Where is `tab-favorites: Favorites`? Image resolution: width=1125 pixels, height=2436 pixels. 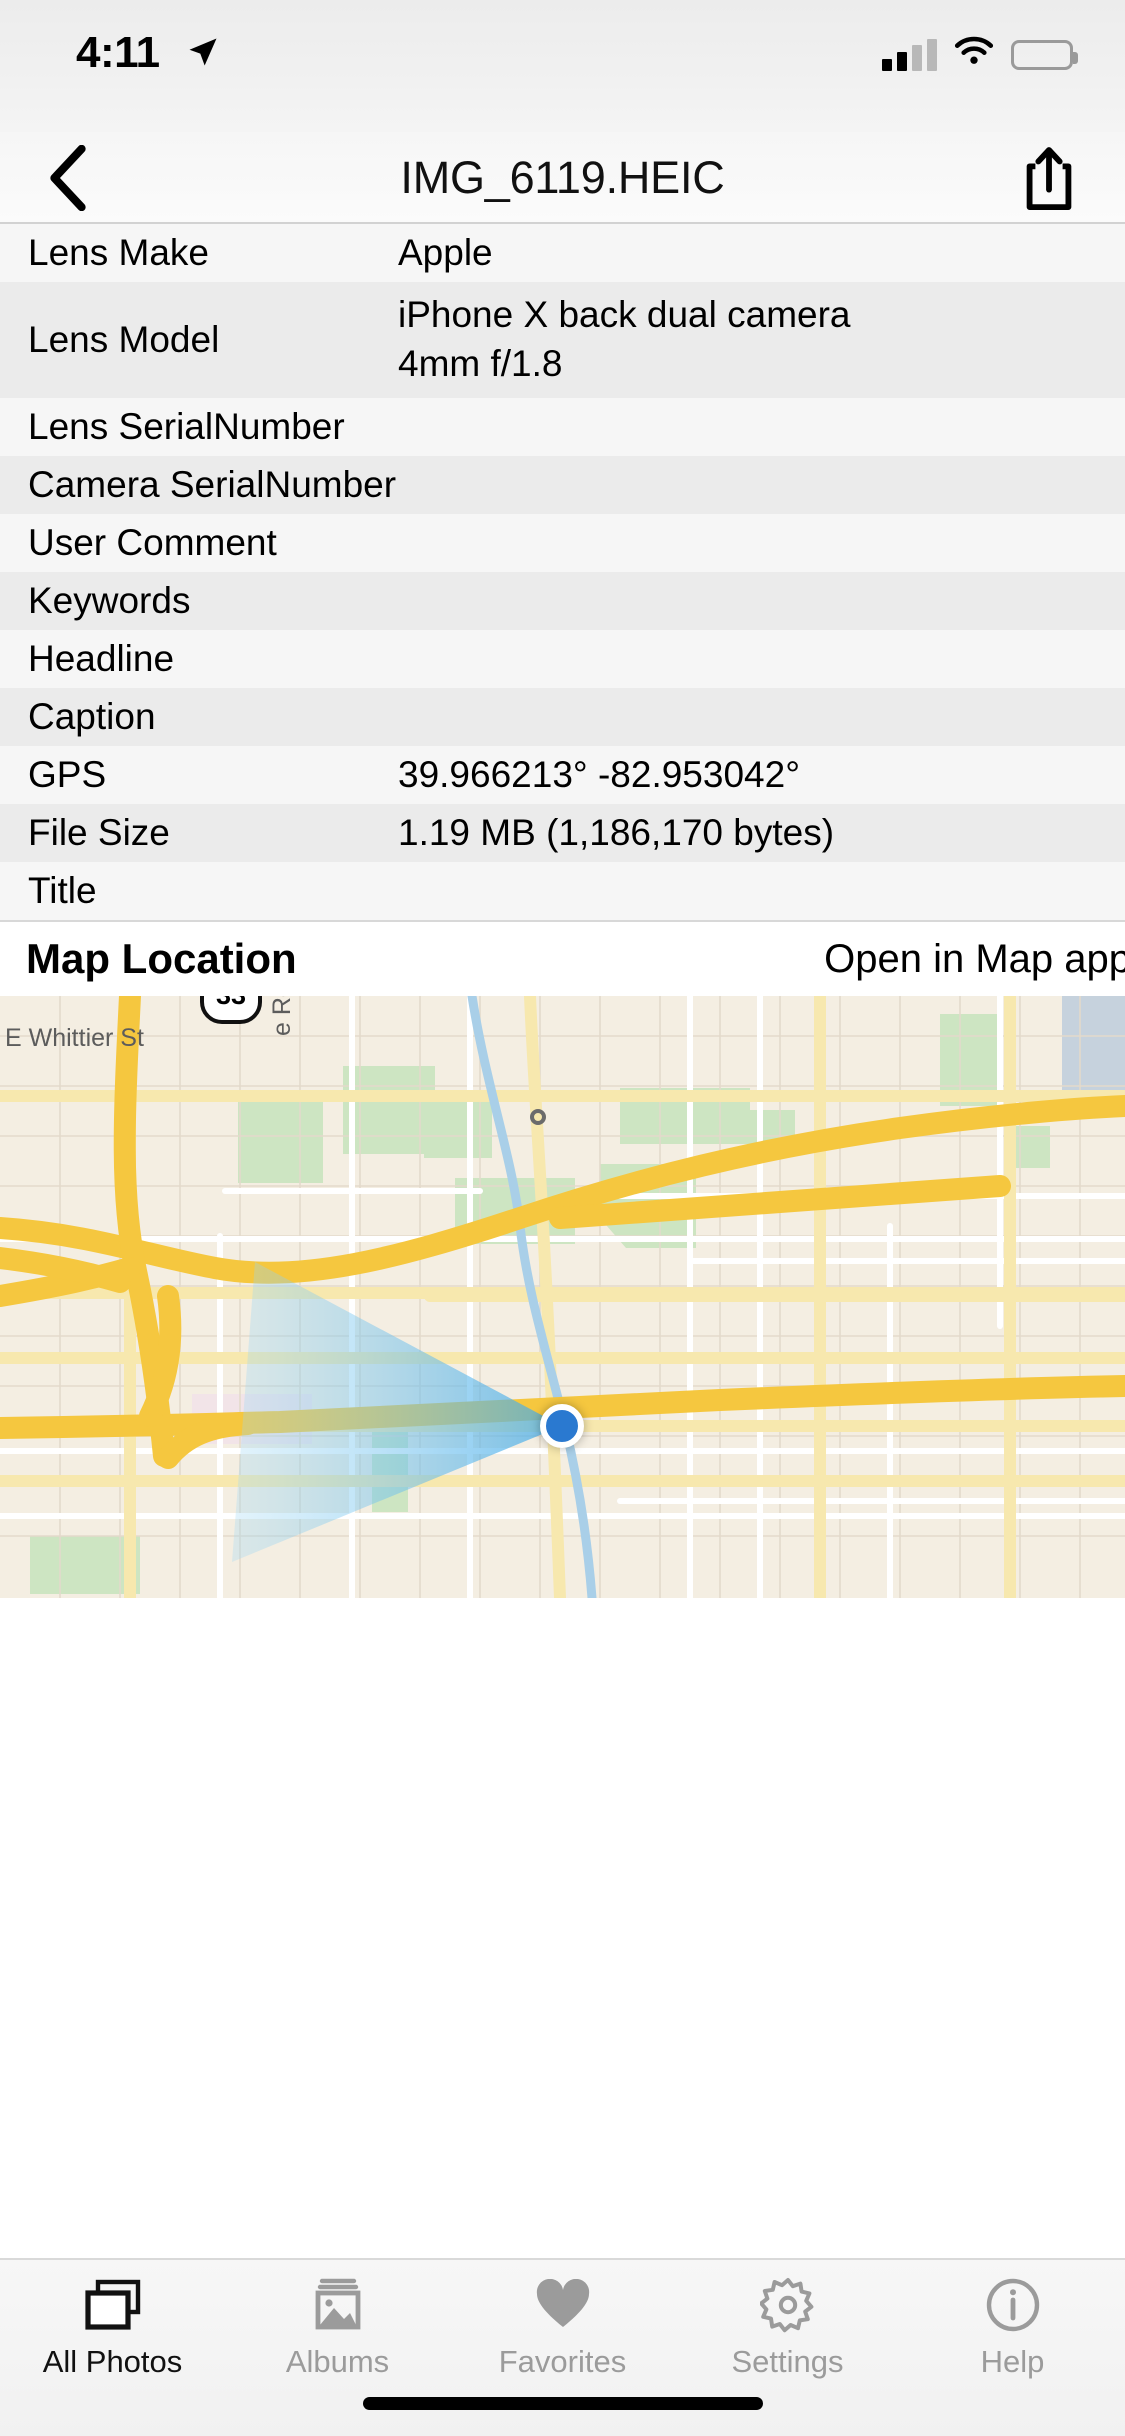
tab-favorites: Favorites is located at coordinates (562, 2320).